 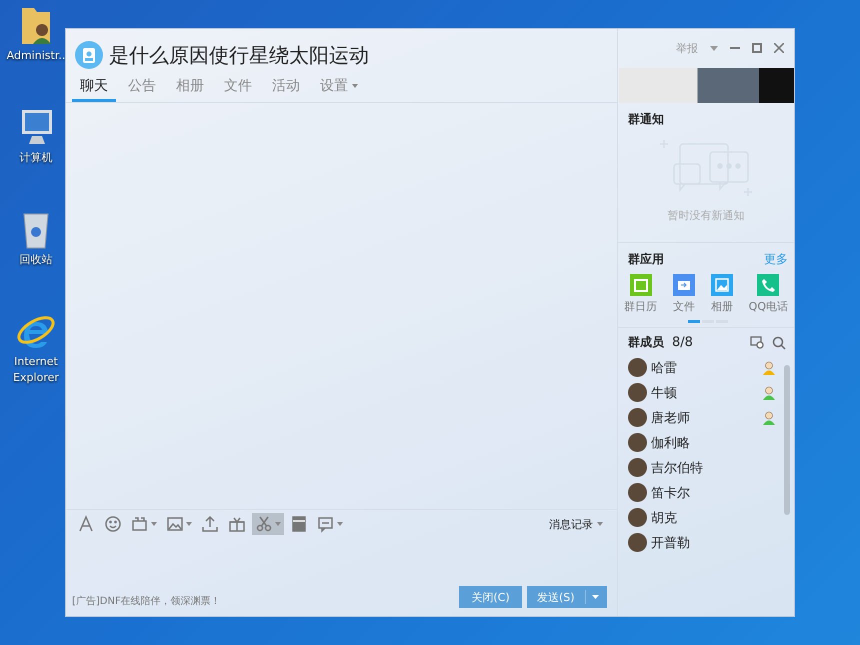 What do you see at coordinates (646, 342) in the screenshot?
I see `members-heading: 群成员` at bounding box center [646, 342].